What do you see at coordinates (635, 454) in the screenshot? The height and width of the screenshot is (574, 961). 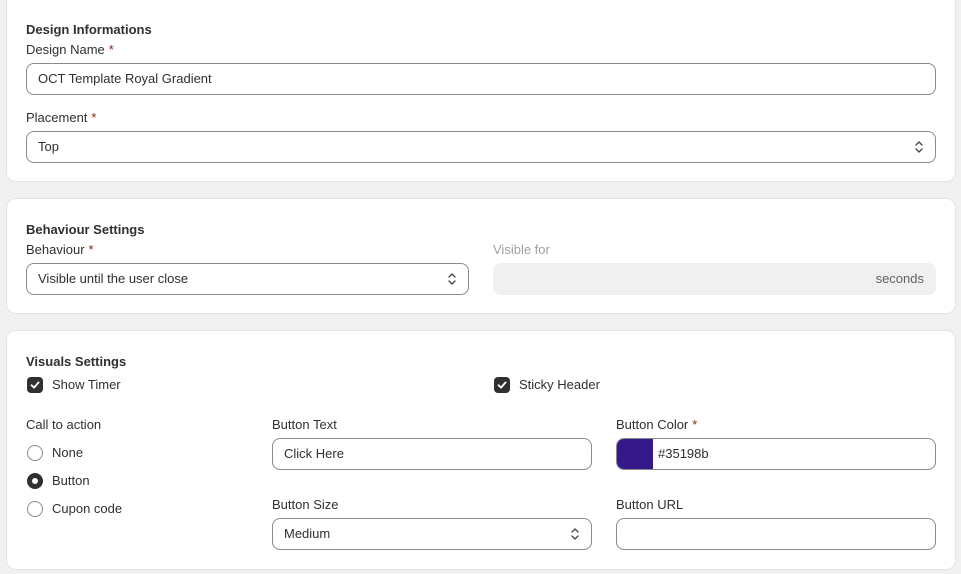 I see `color-swatch` at bounding box center [635, 454].